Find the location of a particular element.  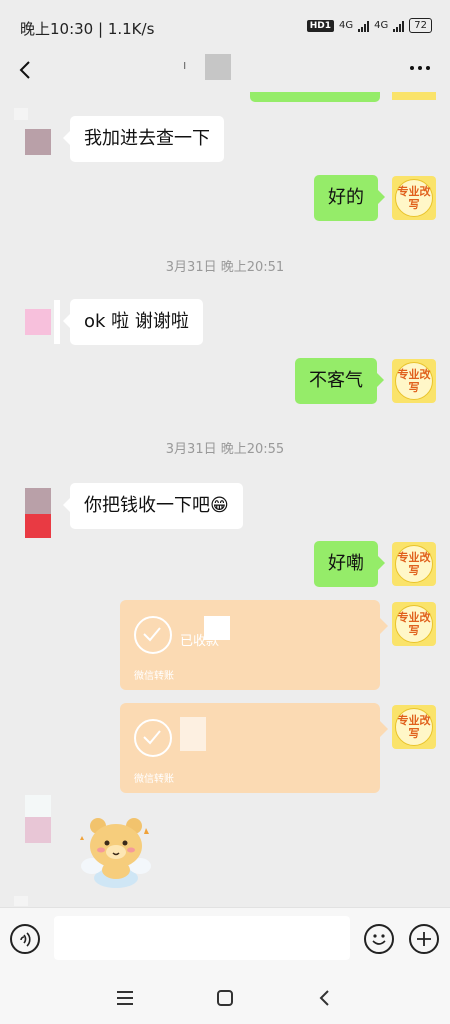

message-bubble-left: 你把钱收一下吧😁 is located at coordinates (153, 506).